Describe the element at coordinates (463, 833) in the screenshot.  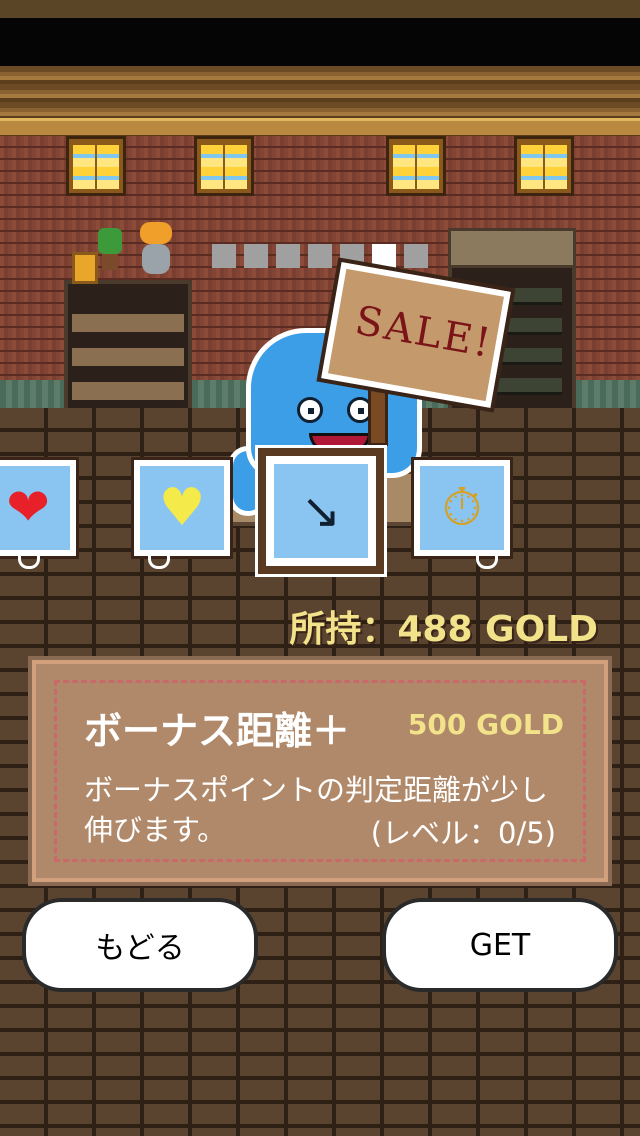
I see `item-level: (レベル：0/5)` at that location.